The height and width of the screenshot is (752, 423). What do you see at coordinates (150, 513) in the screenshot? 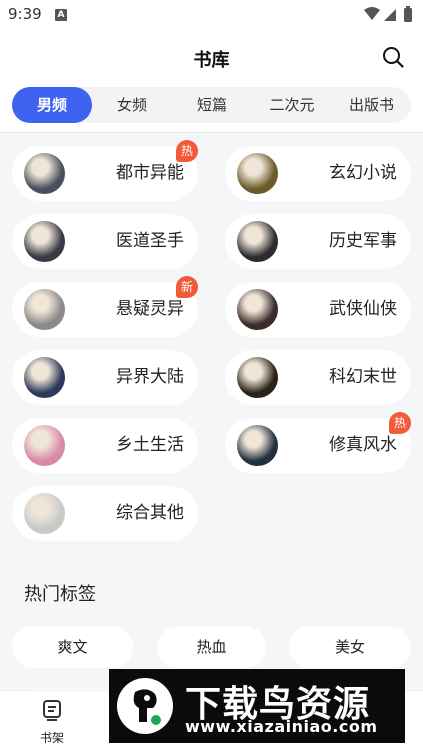
I see `category-label: 综合其他` at bounding box center [150, 513].